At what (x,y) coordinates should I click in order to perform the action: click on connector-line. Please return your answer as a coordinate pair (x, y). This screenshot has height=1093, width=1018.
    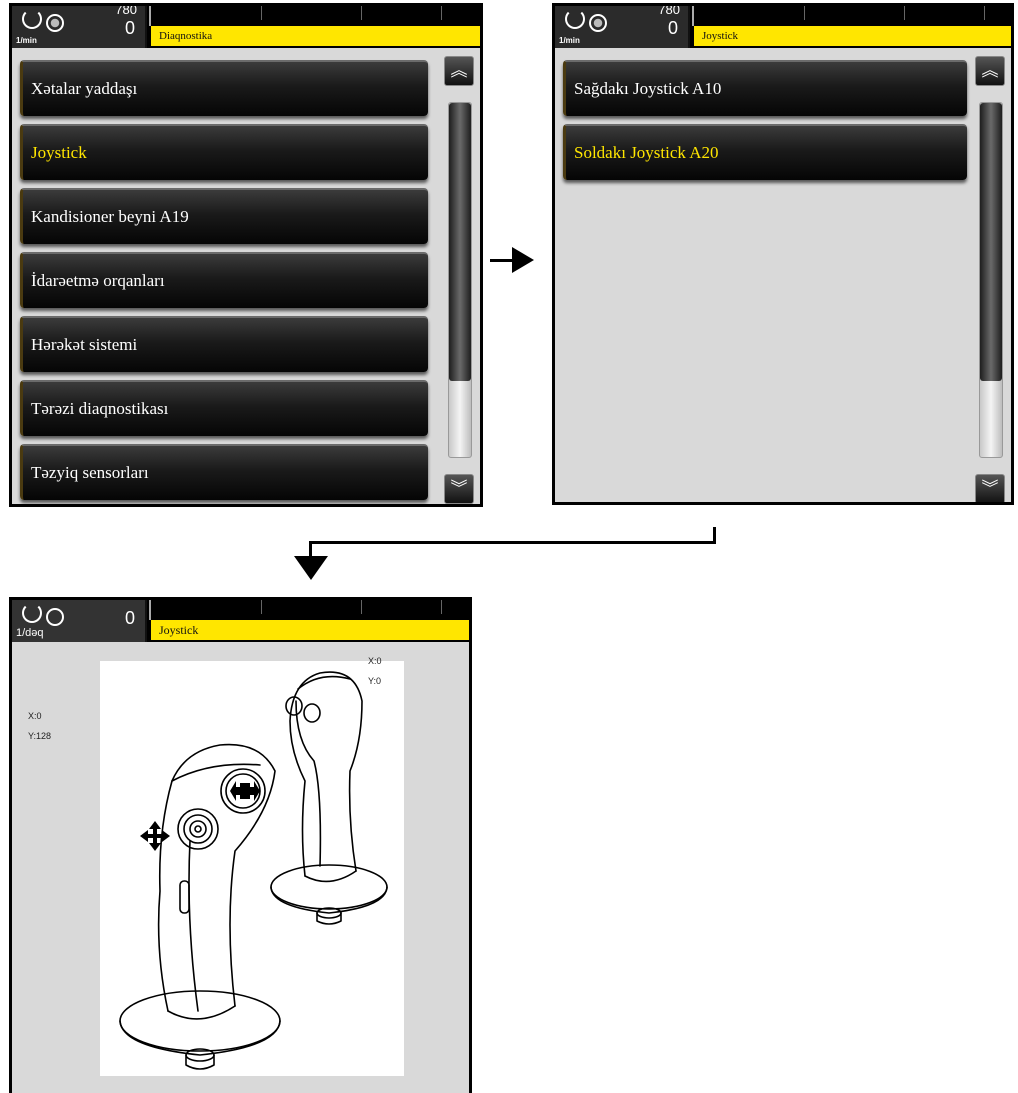
    Looking at the image, I should click on (512, 542).